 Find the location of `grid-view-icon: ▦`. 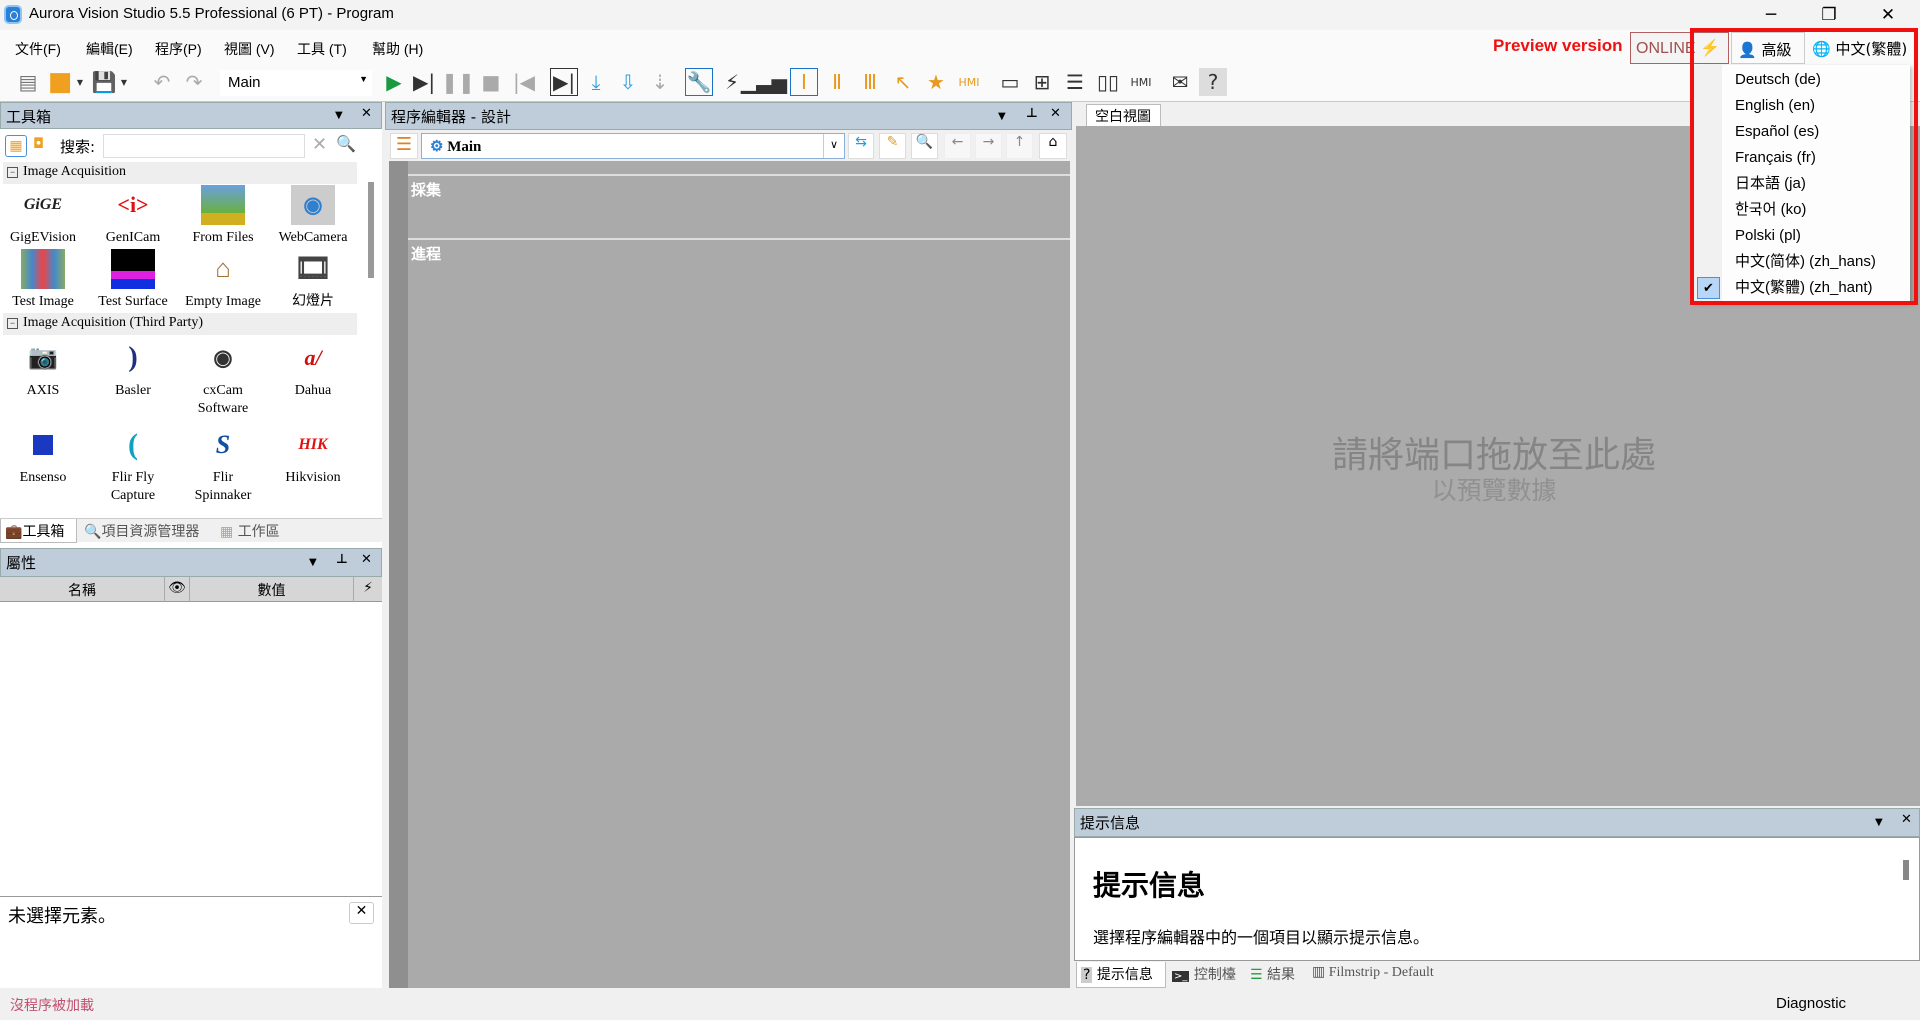

grid-view-icon: ▦ is located at coordinates (16, 146).